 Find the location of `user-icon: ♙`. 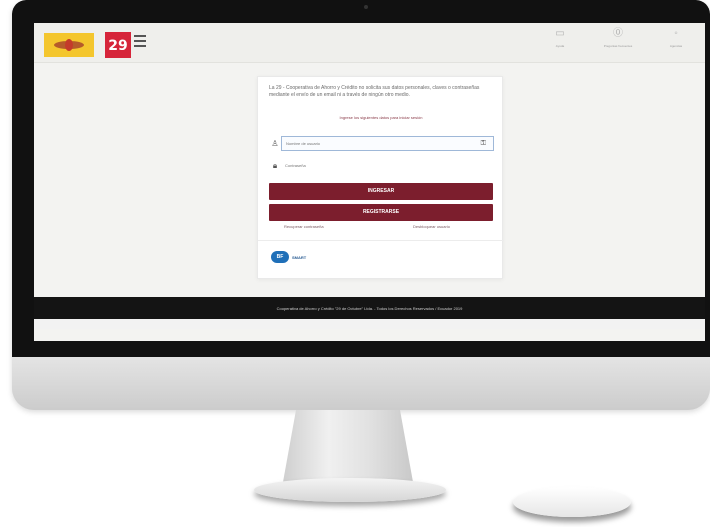

user-icon: ♙ is located at coordinates (275, 143).